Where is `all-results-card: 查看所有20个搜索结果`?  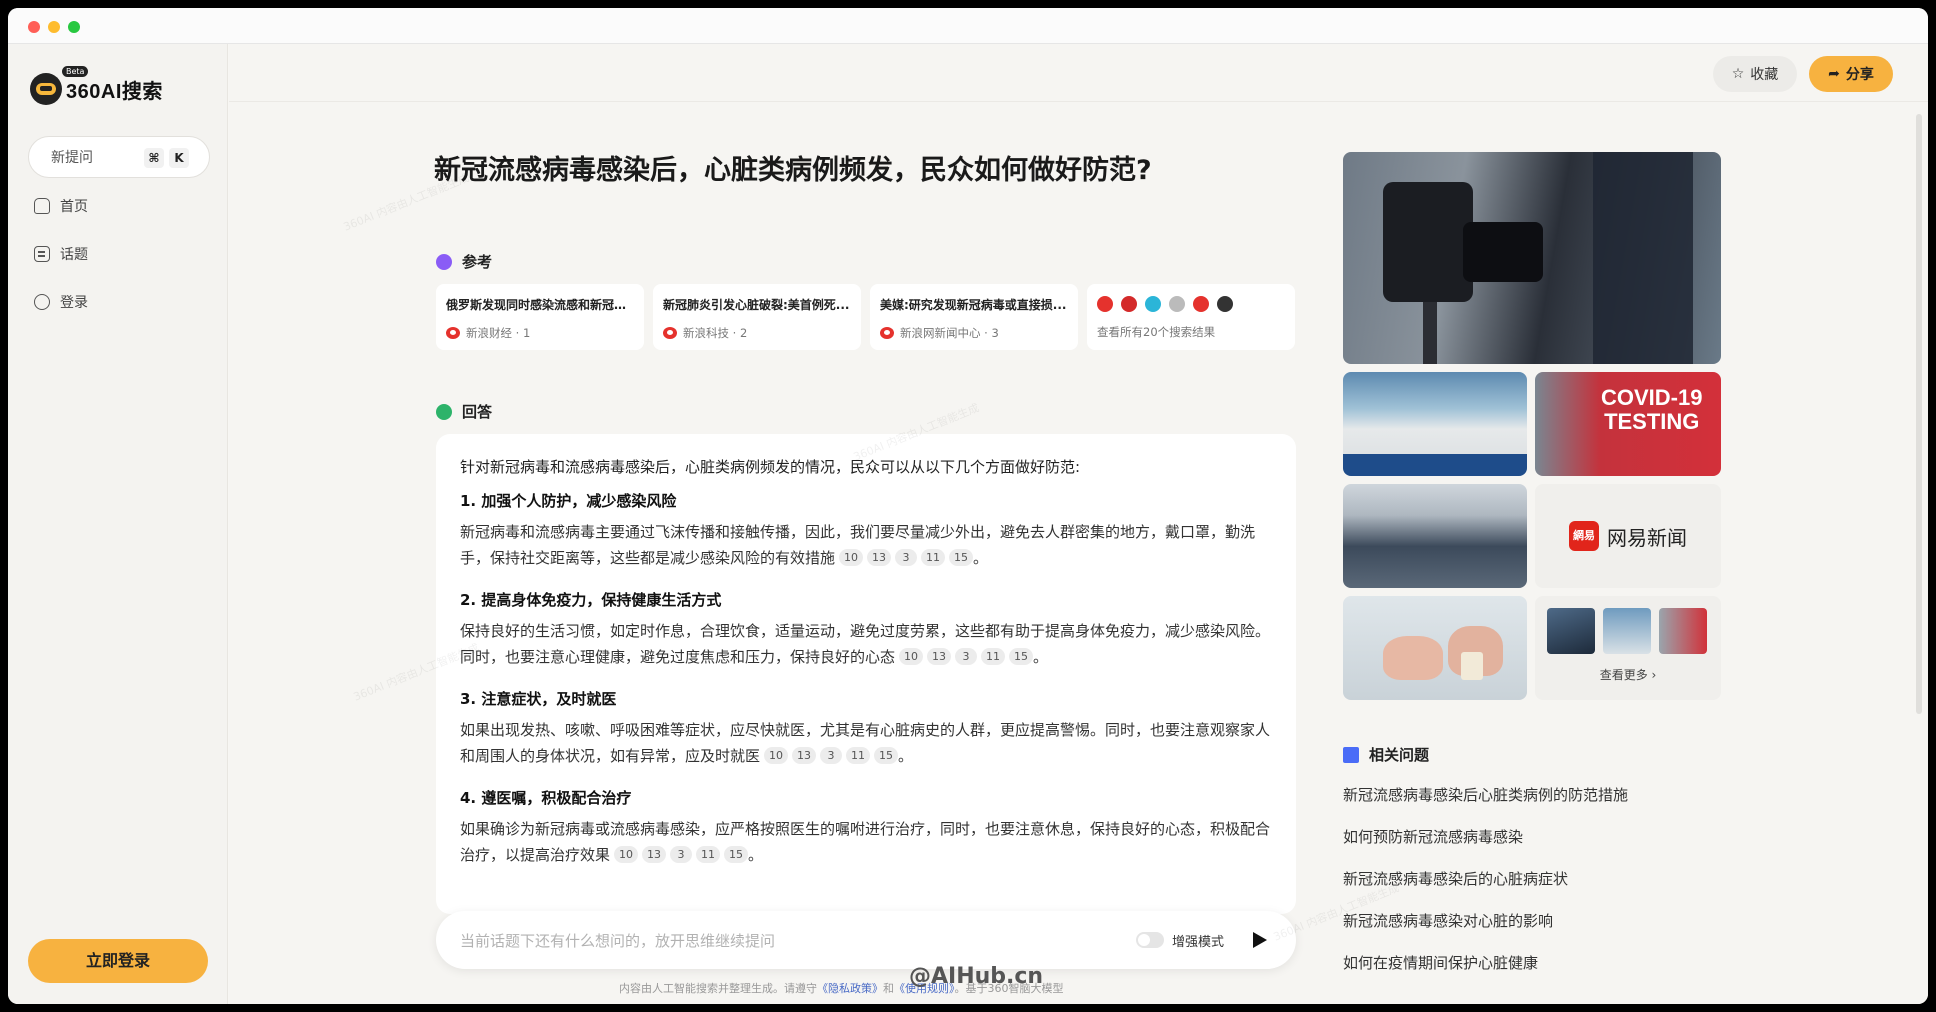
all-results-card: 查看所有20个搜索结果 is located at coordinates (1191, 317).